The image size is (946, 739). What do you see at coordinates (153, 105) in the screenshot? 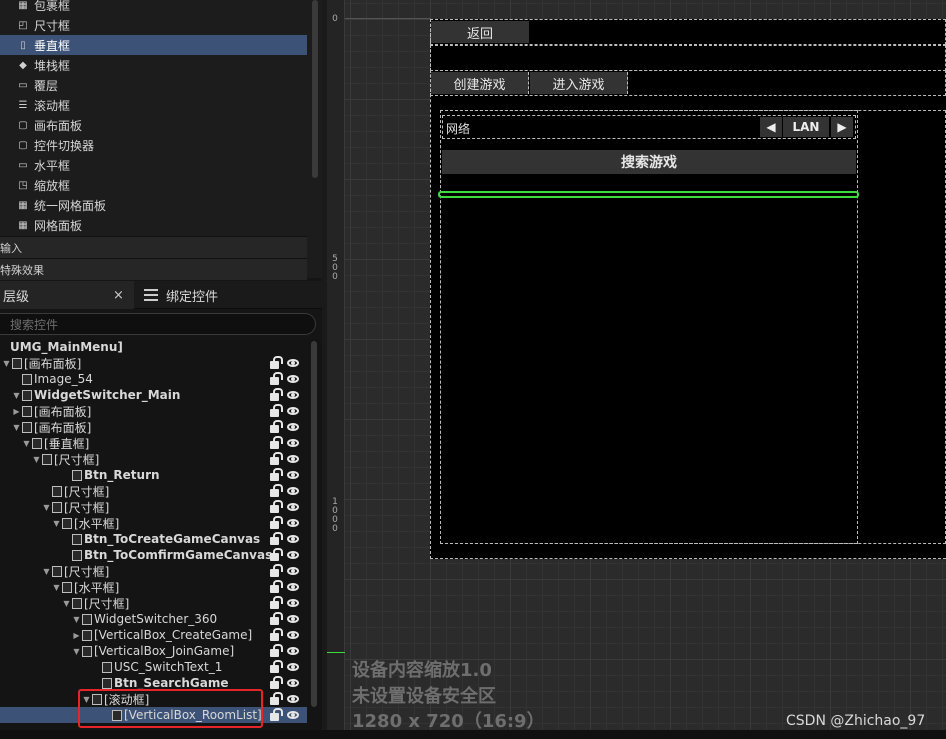
I see `palette-item-scroll-box: ☰ 滚动框` at bounding box center [153, 105].